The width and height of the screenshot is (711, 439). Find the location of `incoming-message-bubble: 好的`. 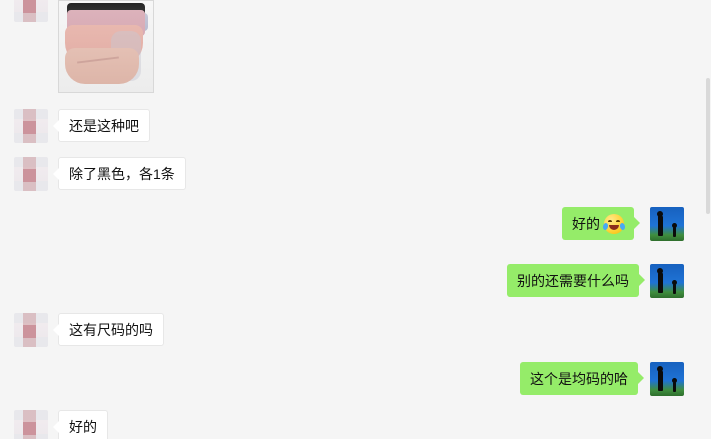

incoming-message-bubble: 好的 is located at coordinates (80, 424).